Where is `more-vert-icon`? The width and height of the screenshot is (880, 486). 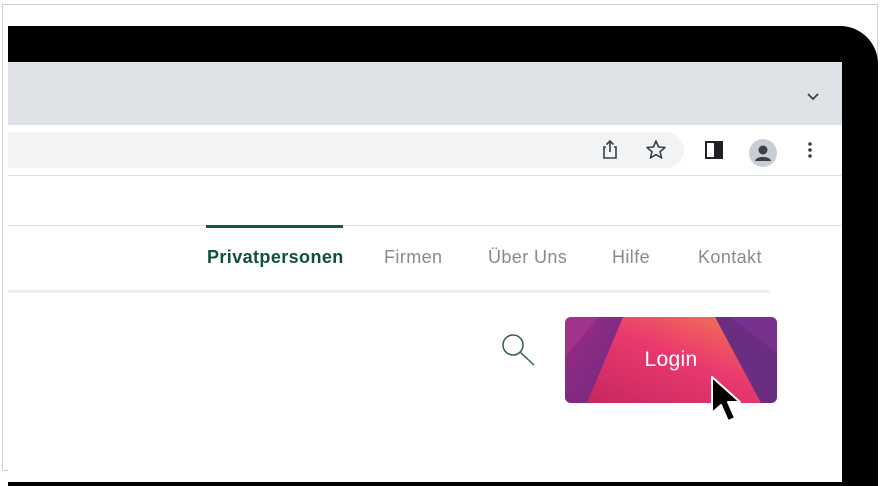 more-vert-icon is located at coordinates (810, 150).